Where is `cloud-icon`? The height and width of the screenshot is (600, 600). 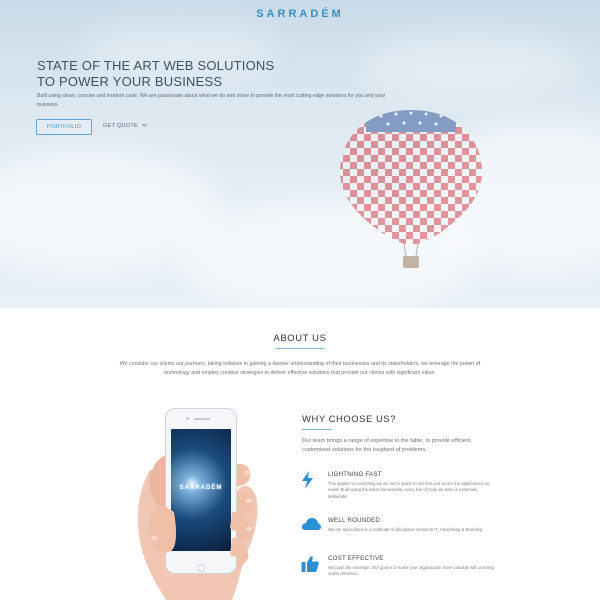 cloud-icon is located at coordinates (310, 524).